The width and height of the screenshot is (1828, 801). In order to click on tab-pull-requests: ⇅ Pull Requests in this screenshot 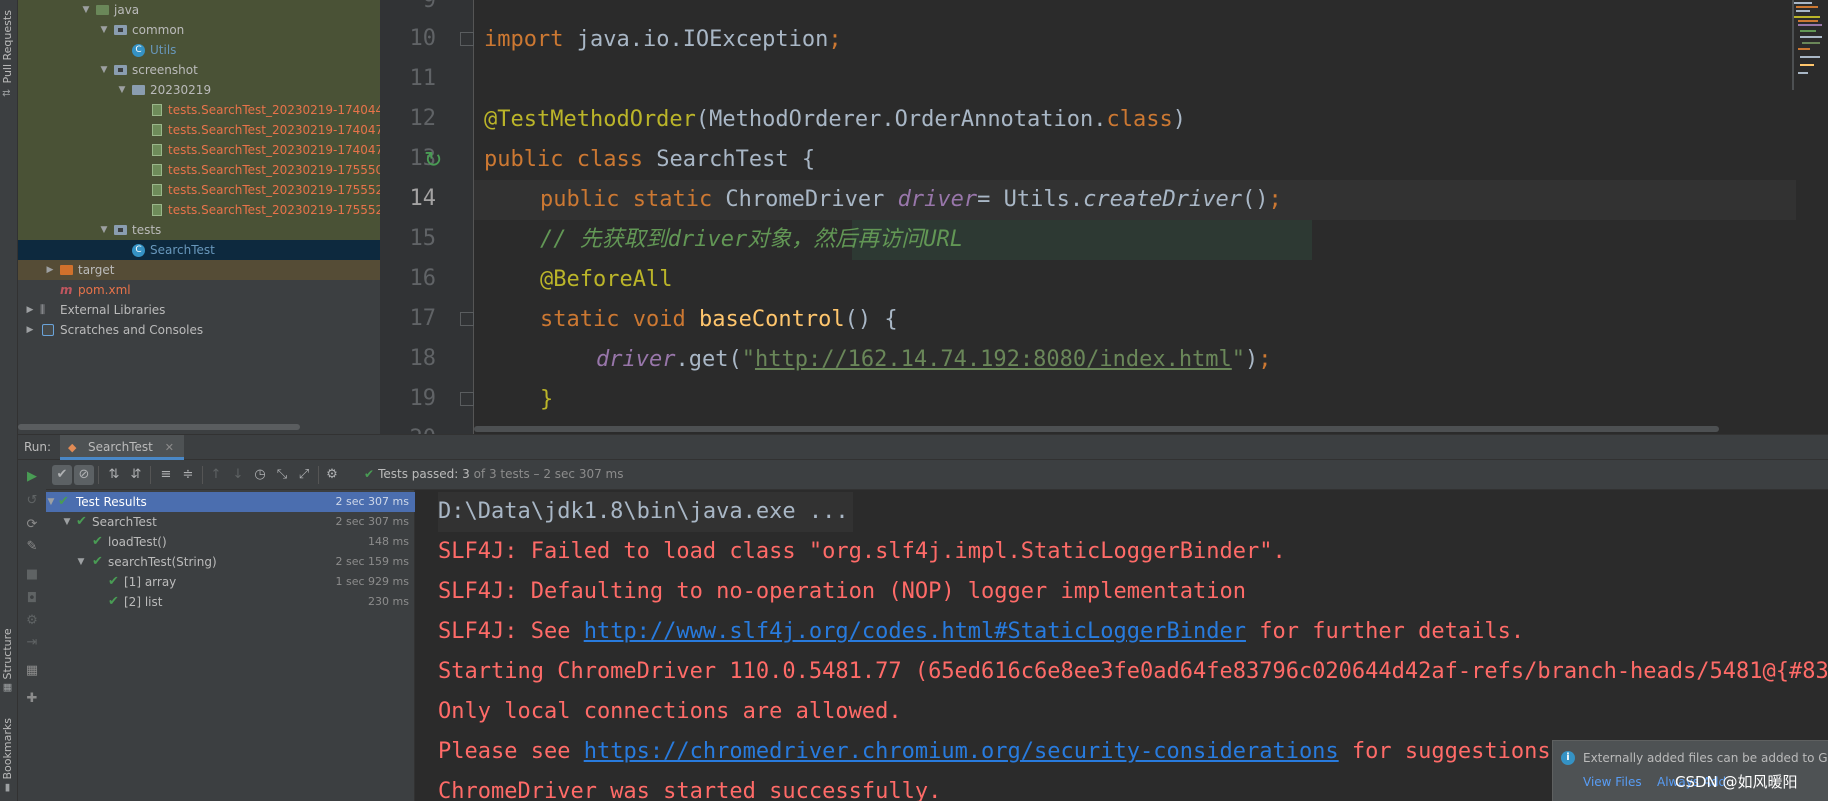, I will do `click(9, 54)`.